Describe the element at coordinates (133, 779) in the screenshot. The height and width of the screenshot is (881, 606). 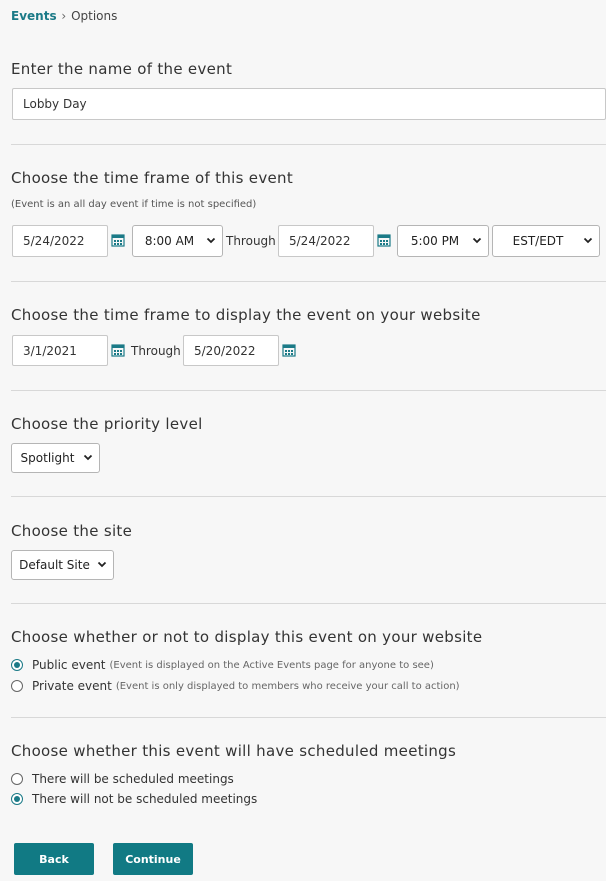
I see `scheduled-meetings-label: There will be scheduled meetings` at that location.